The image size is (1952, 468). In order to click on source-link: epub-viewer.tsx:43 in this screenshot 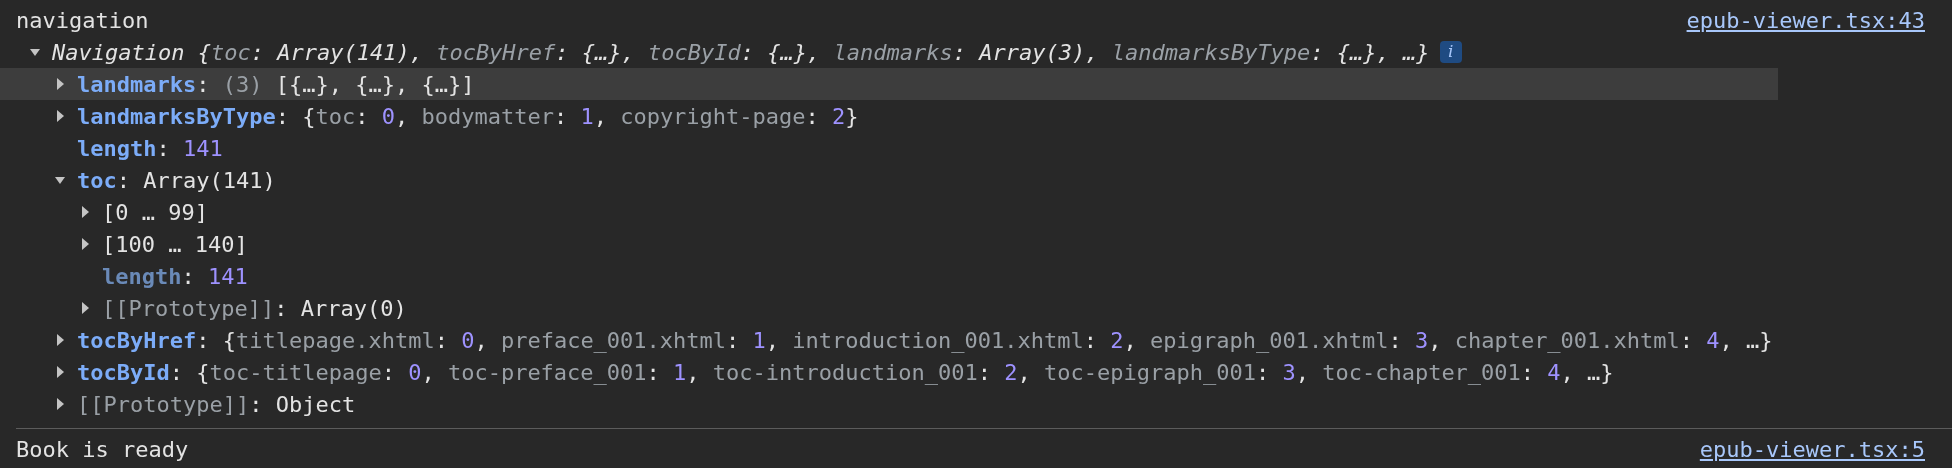, I will do `click(1805, 20)`.